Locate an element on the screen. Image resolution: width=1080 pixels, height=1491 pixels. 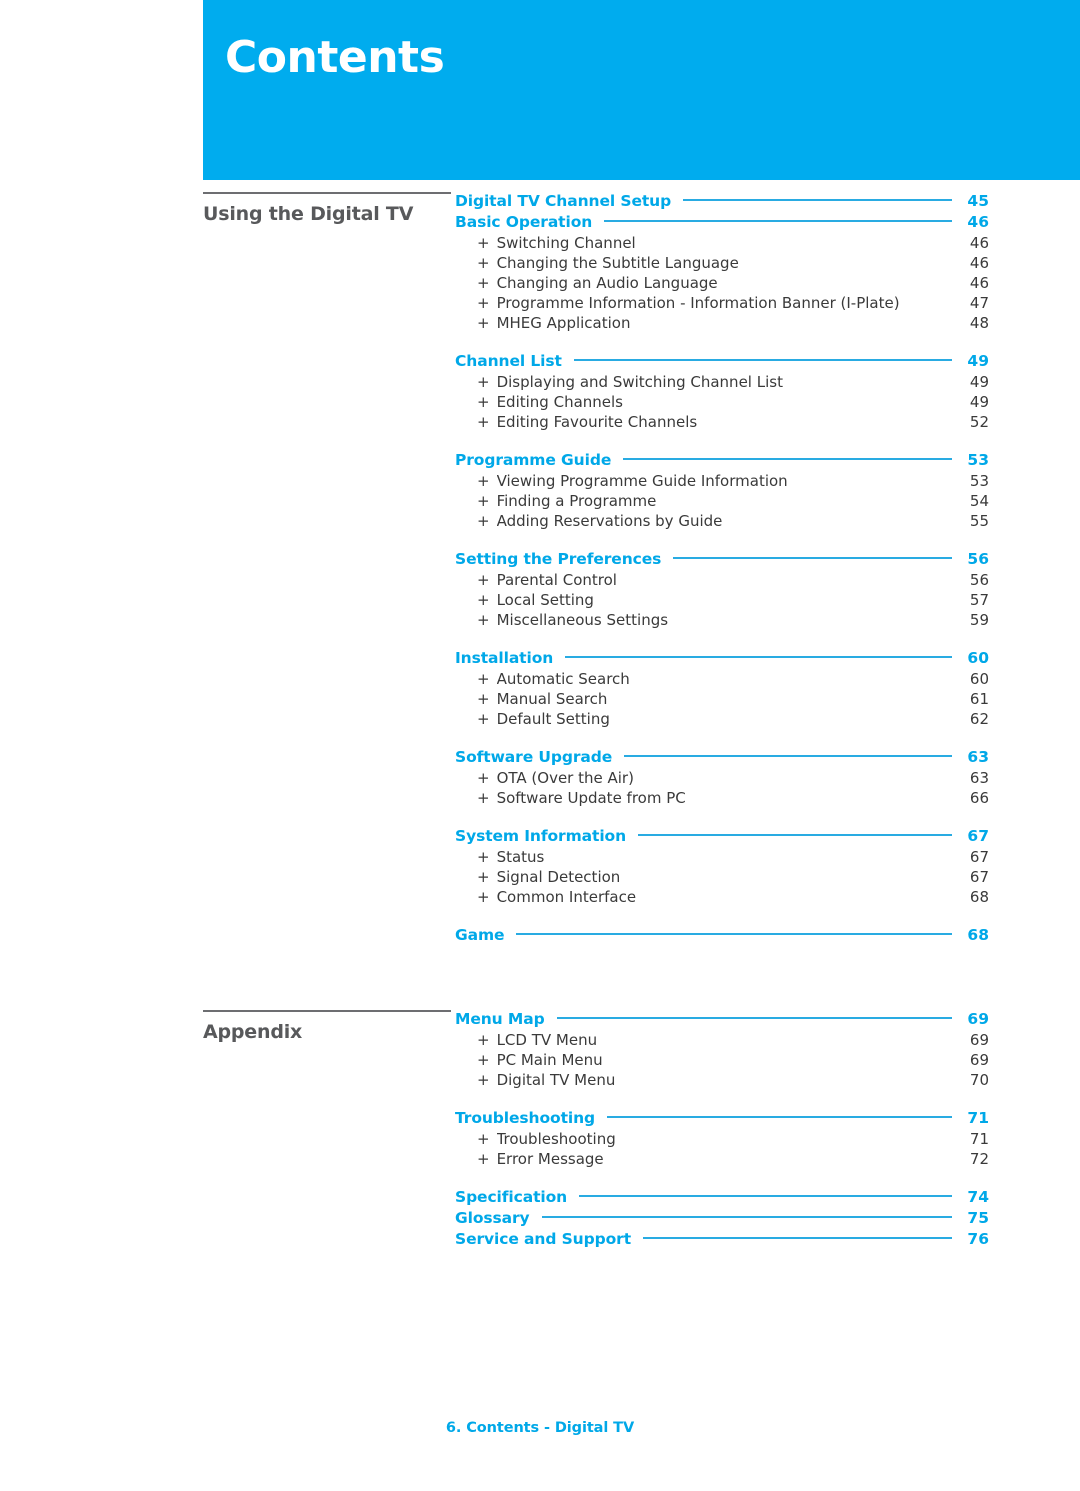
toc-item-label: Default Setting is located at coordinates (553, 719).